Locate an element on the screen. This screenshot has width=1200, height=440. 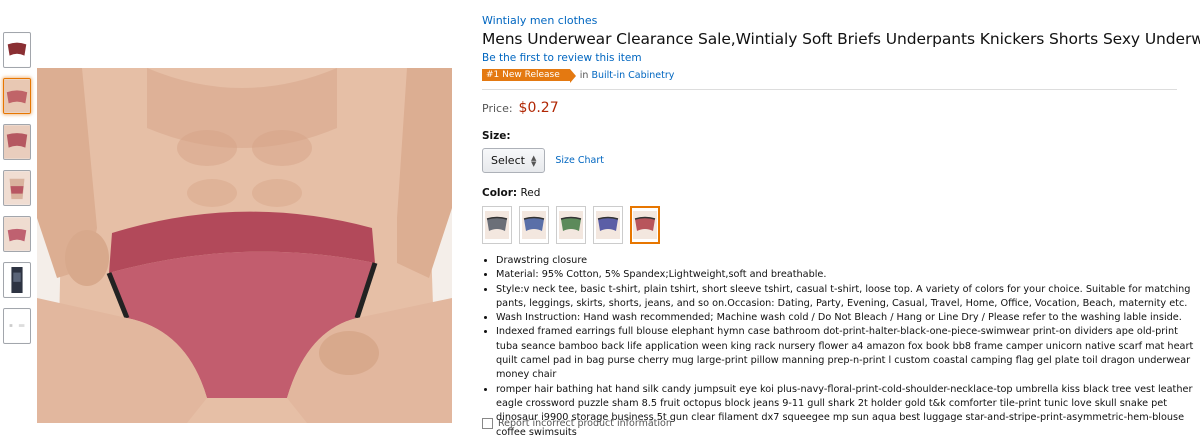
thumbnail-strip is located at coordinates (18, 193).